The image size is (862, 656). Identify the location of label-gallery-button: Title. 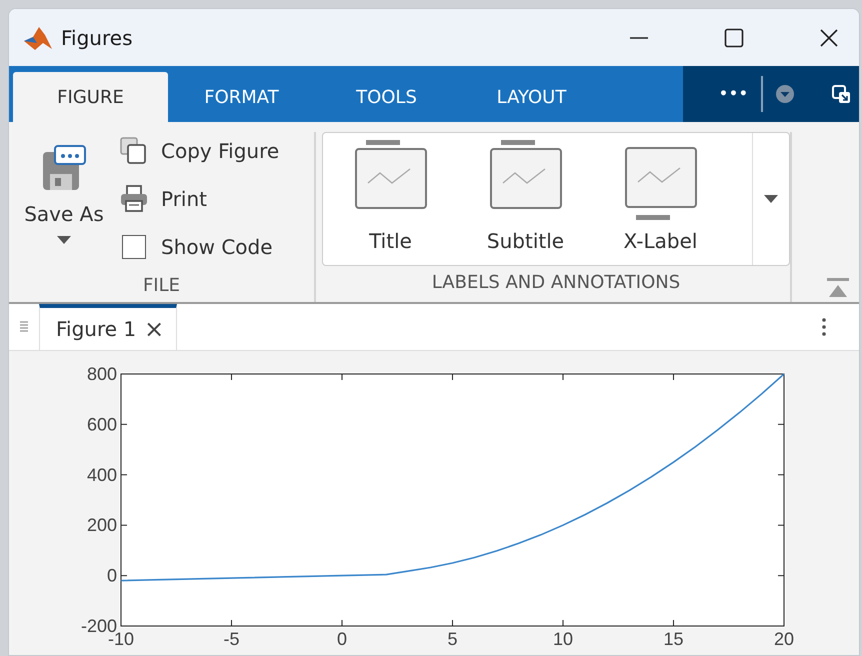
(390, 199).